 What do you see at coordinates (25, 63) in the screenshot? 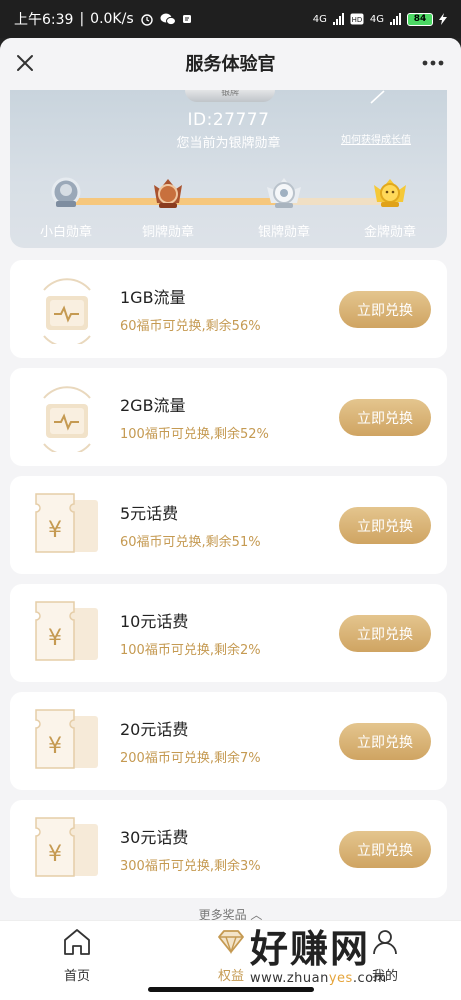
I see `close-icon` at bounding box center [25, 63].